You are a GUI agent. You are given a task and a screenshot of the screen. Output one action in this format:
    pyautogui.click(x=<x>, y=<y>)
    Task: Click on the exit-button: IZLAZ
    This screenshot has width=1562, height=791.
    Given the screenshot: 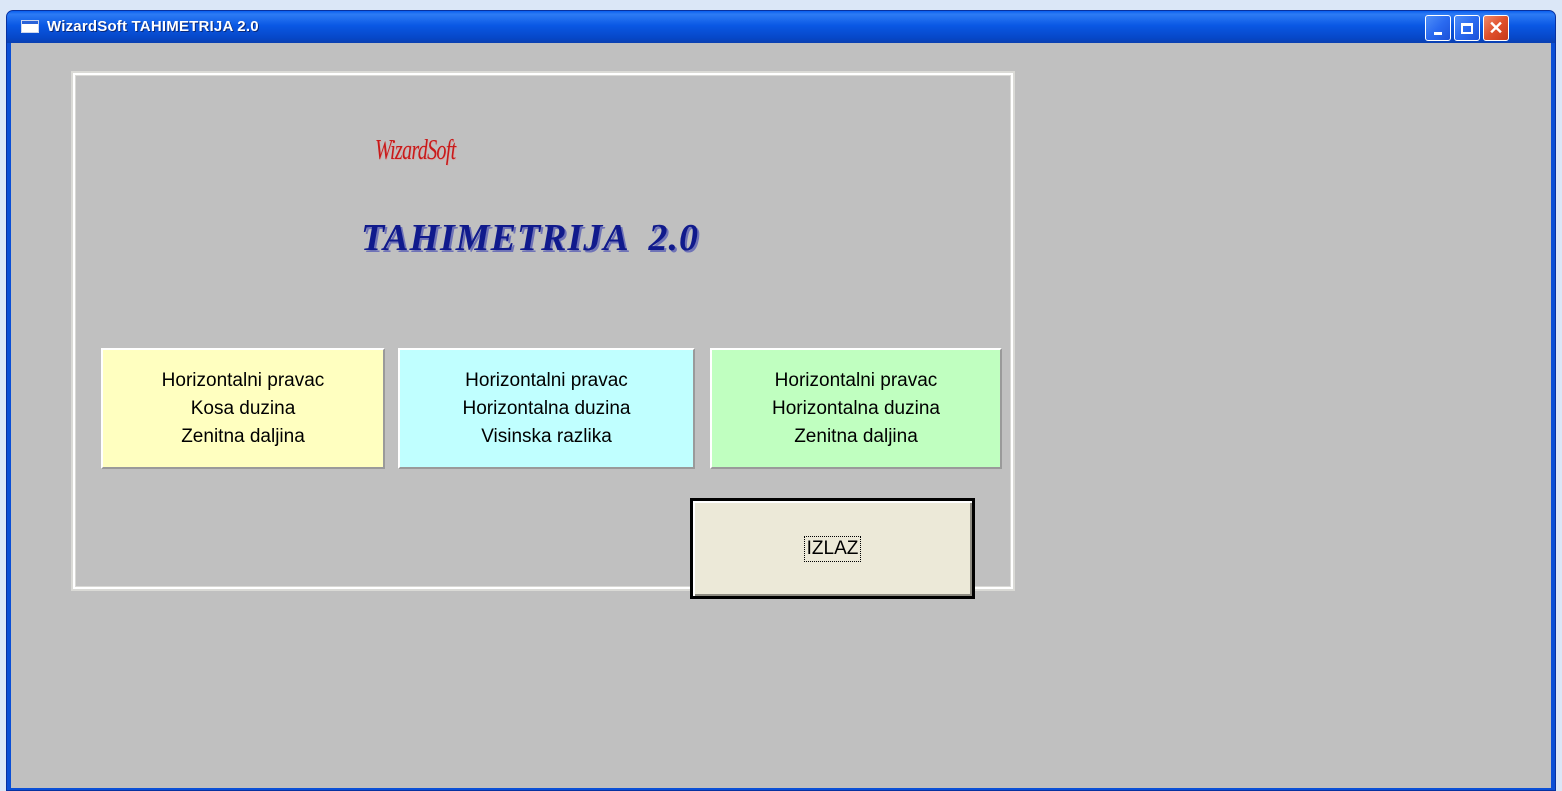 What is the action you would take?
    pyautogui.click(x=832, y=548)
    